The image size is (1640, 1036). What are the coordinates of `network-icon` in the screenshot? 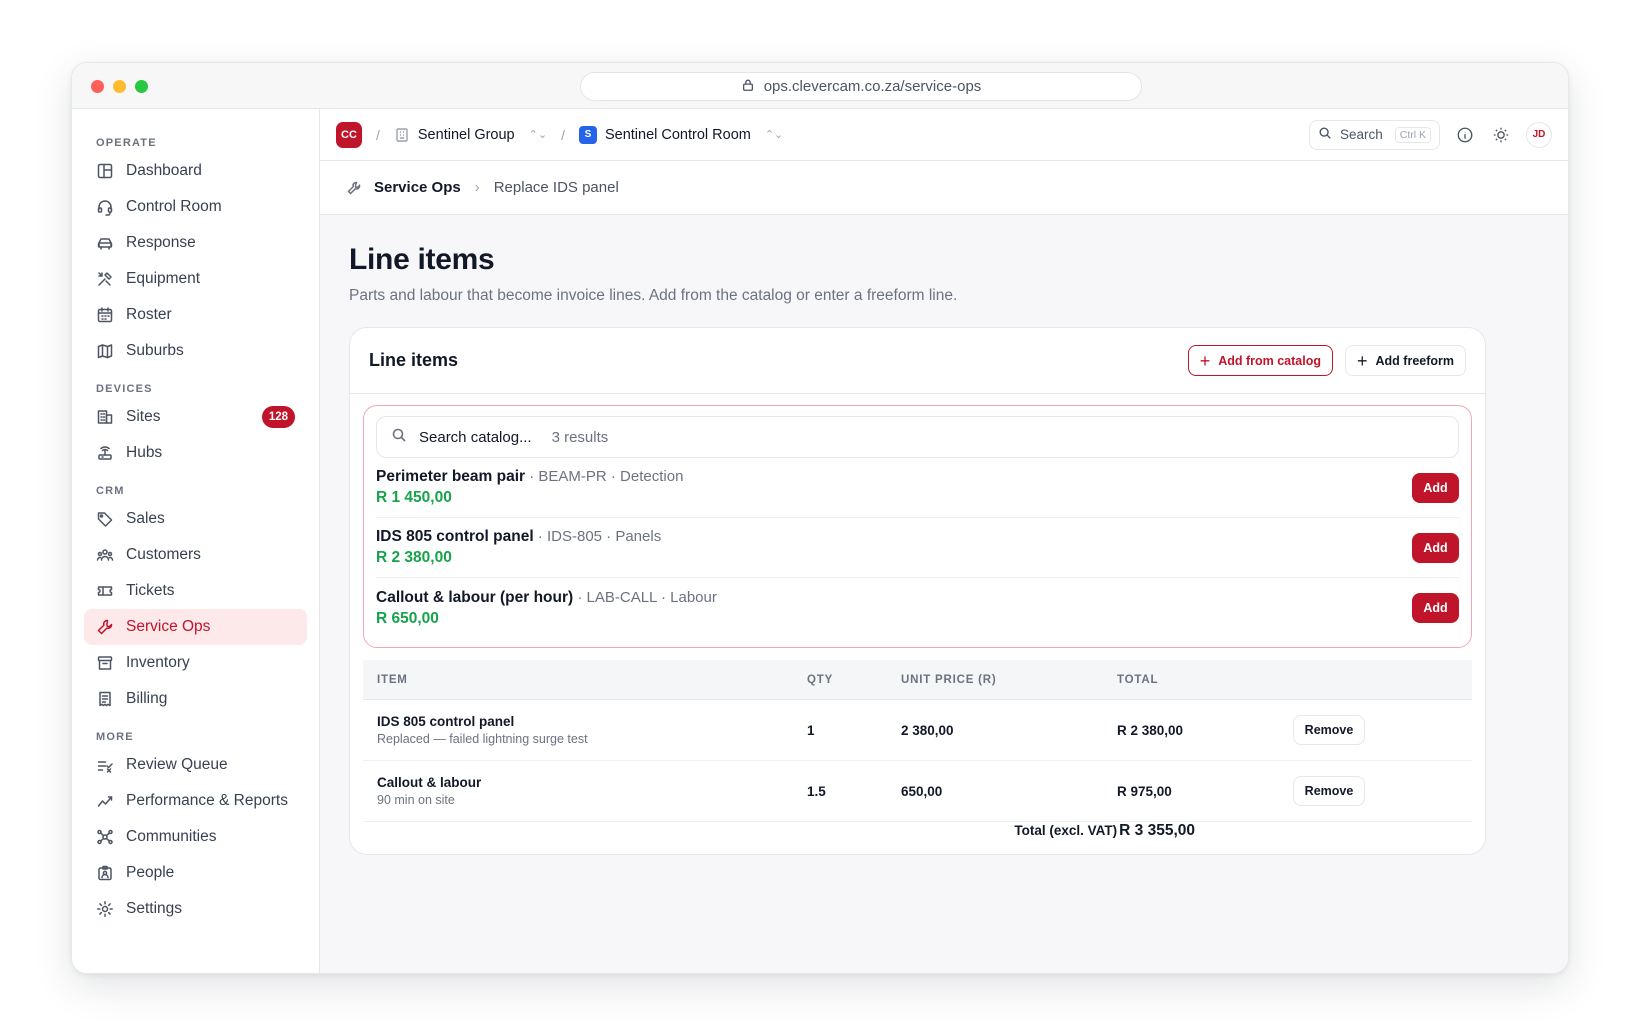 It's located at (105, 837).